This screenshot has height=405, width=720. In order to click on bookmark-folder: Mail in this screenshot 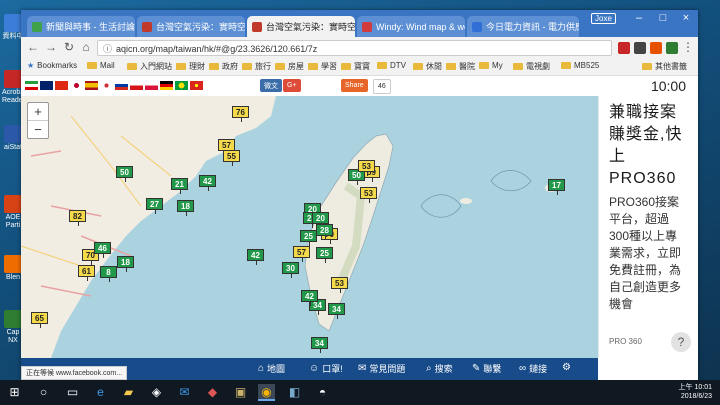, I will do `click(101, 65)`.